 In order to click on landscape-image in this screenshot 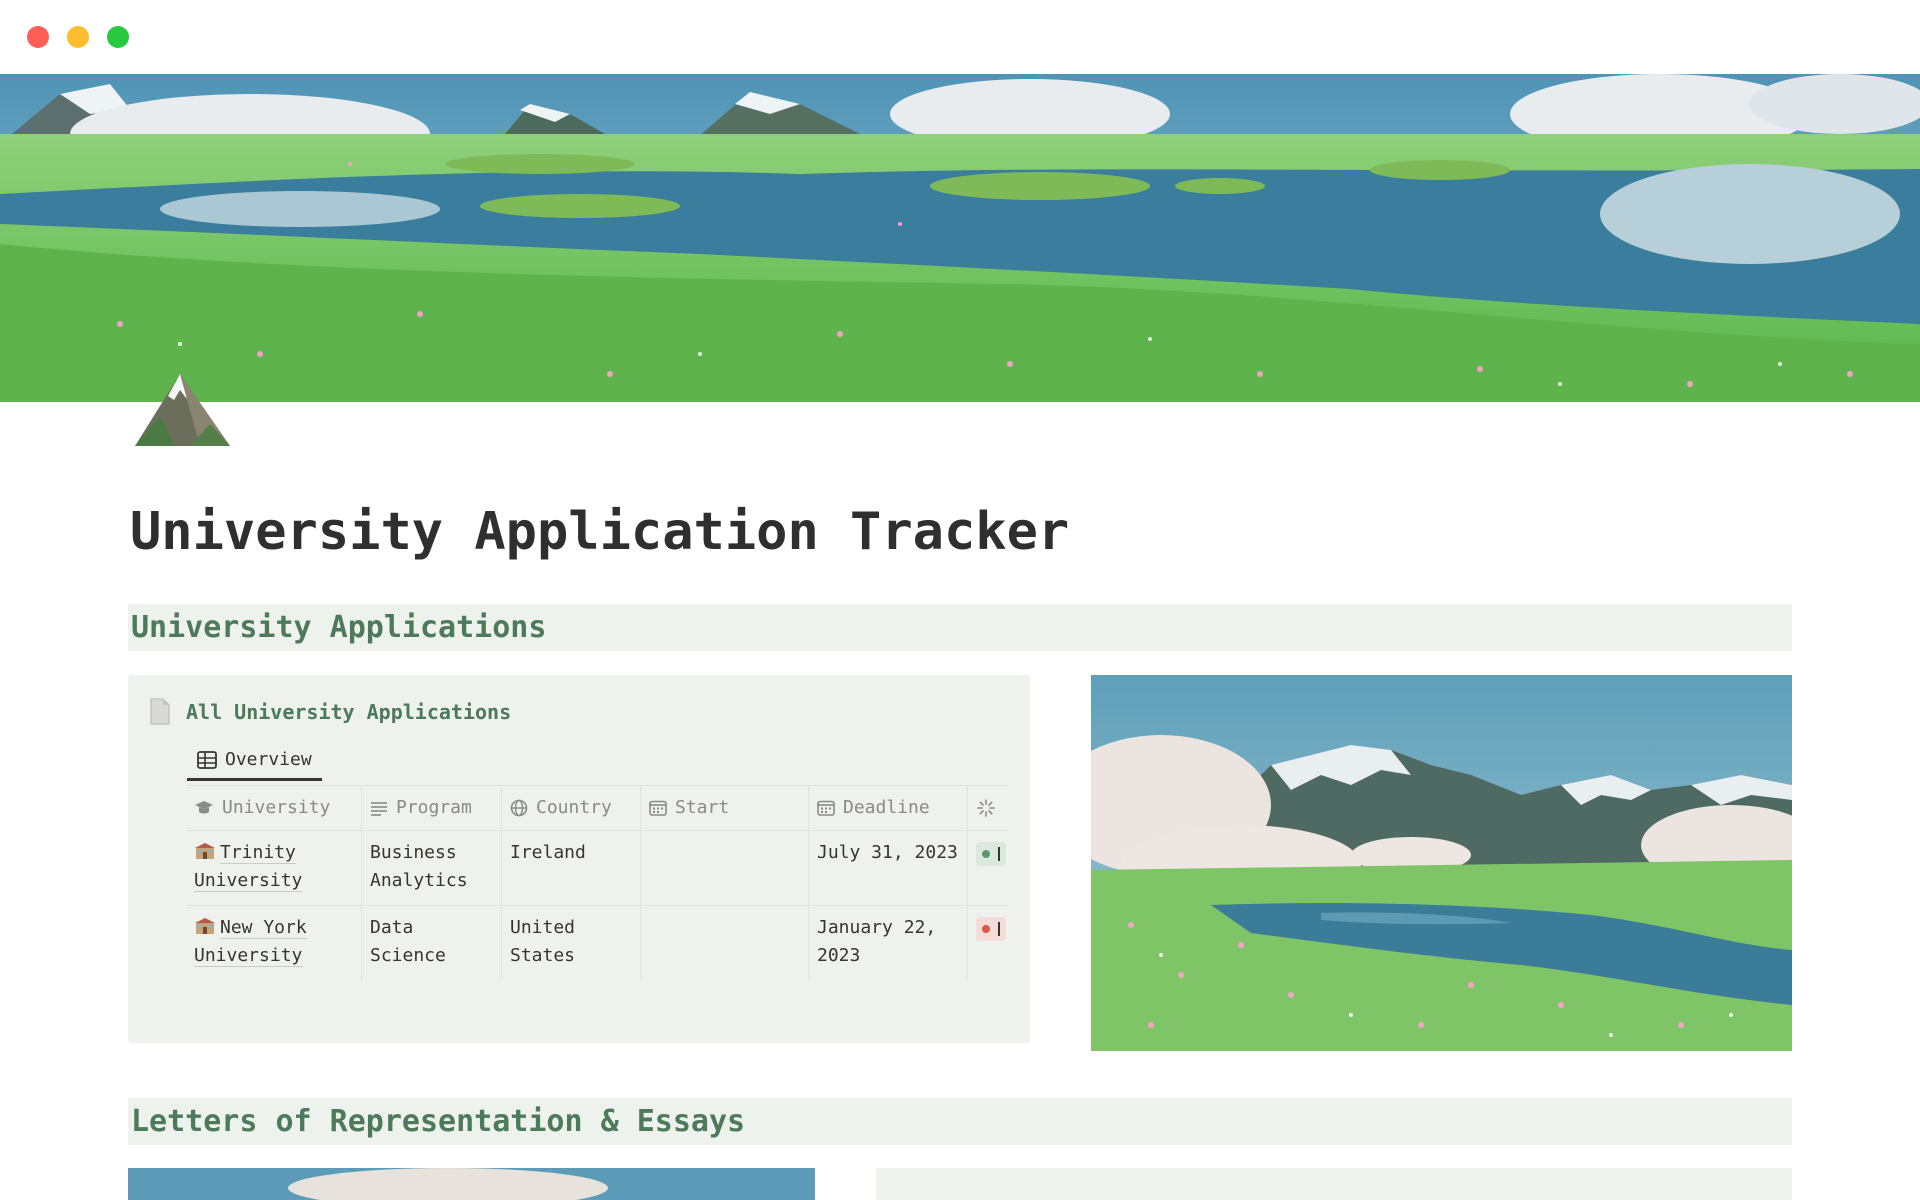, I will do `click(1441, 863)`.